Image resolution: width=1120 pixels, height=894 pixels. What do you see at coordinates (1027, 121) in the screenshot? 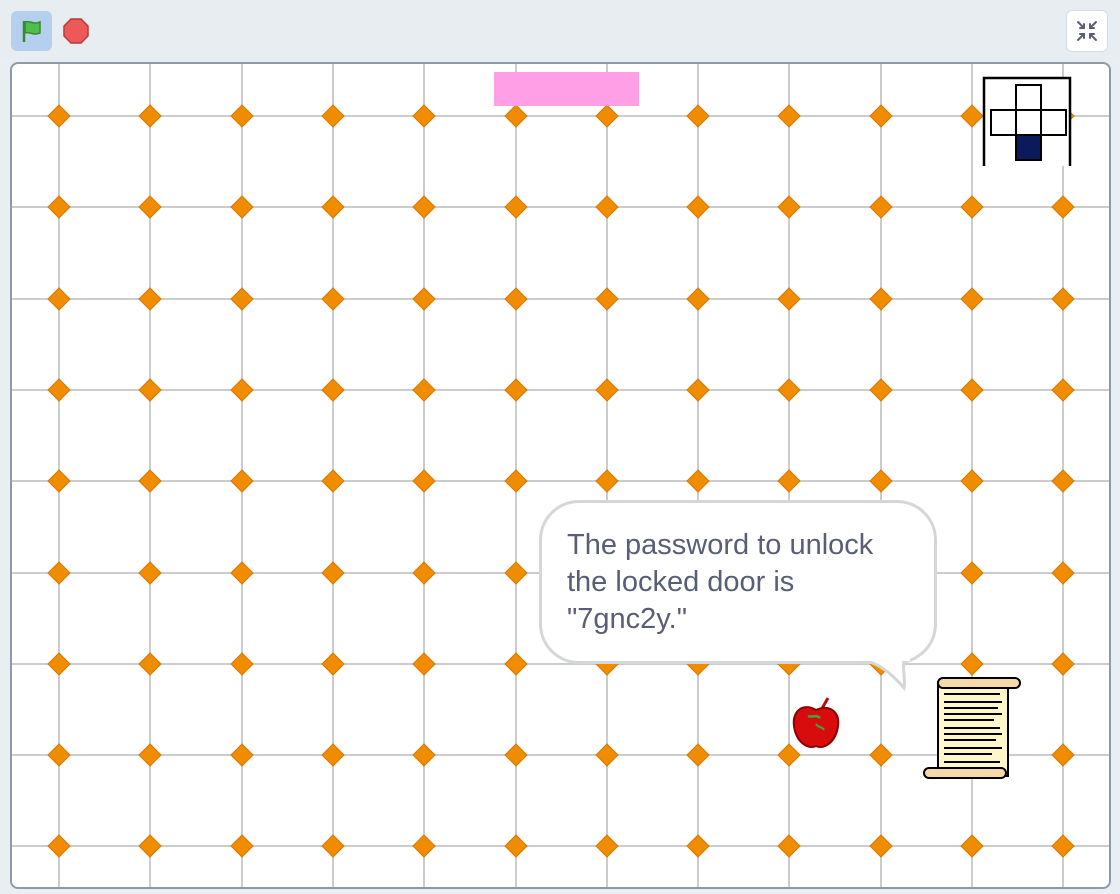
I see `room-minimap` at bounding box center [1027, 121].